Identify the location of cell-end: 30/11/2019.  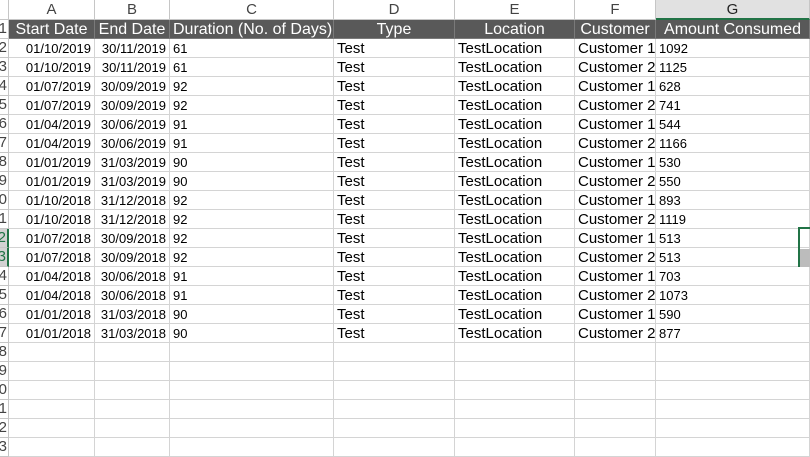
(132, 67).